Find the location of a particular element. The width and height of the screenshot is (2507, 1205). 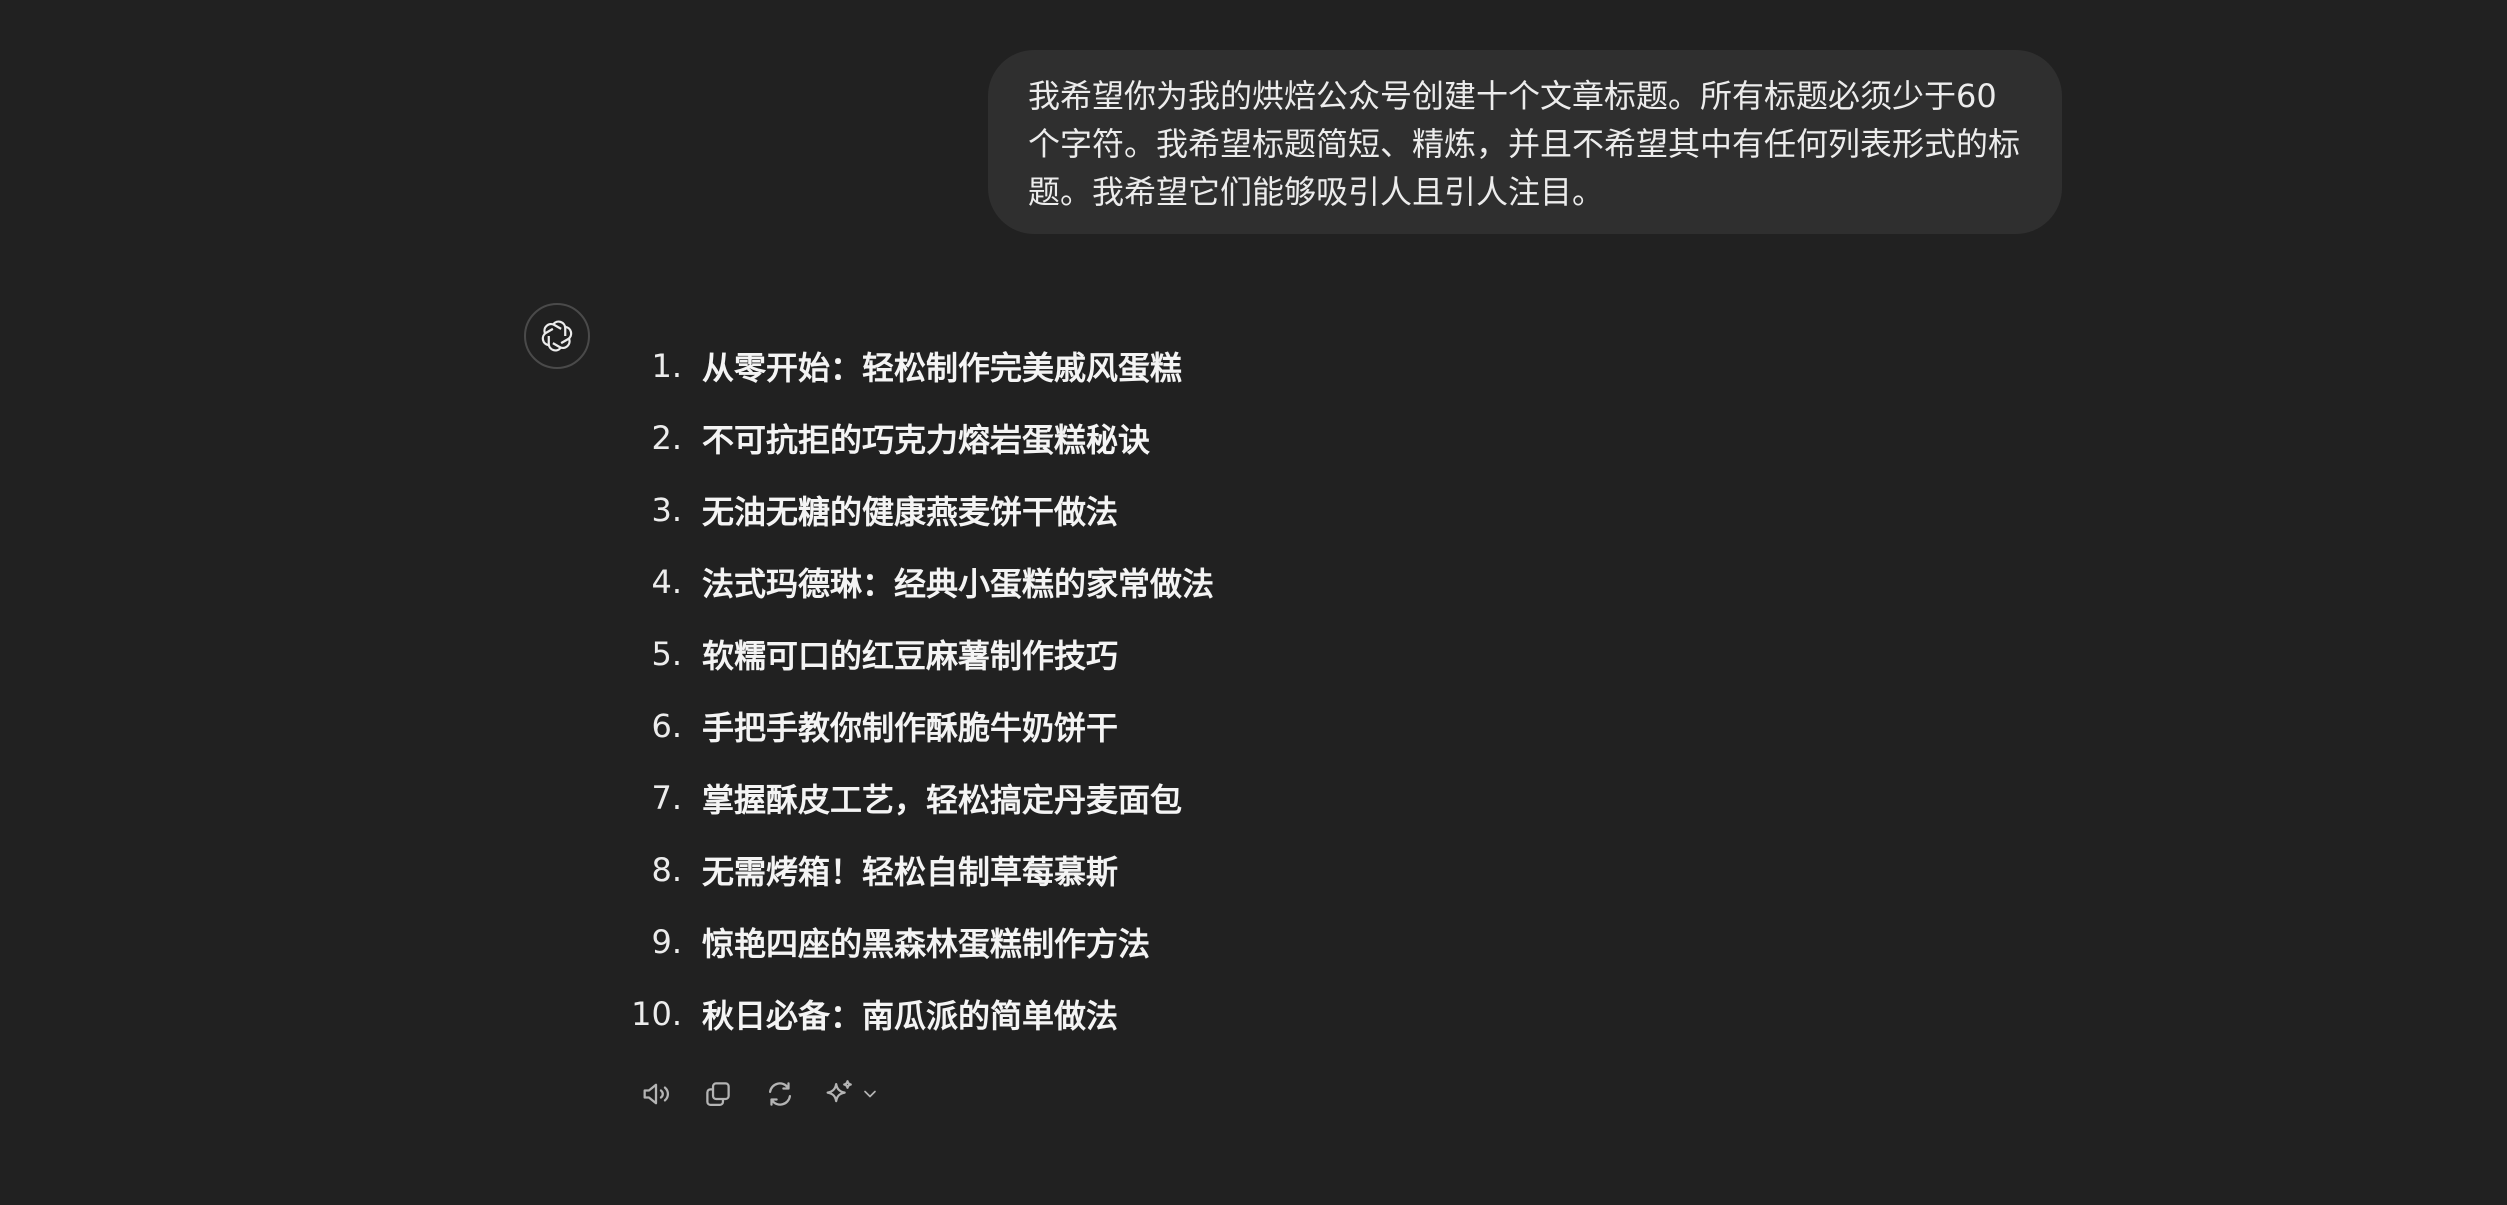

list-item-text: 法式玛德琳：经典小蛋糕的家常做法 is located at coordinates (958, 584).